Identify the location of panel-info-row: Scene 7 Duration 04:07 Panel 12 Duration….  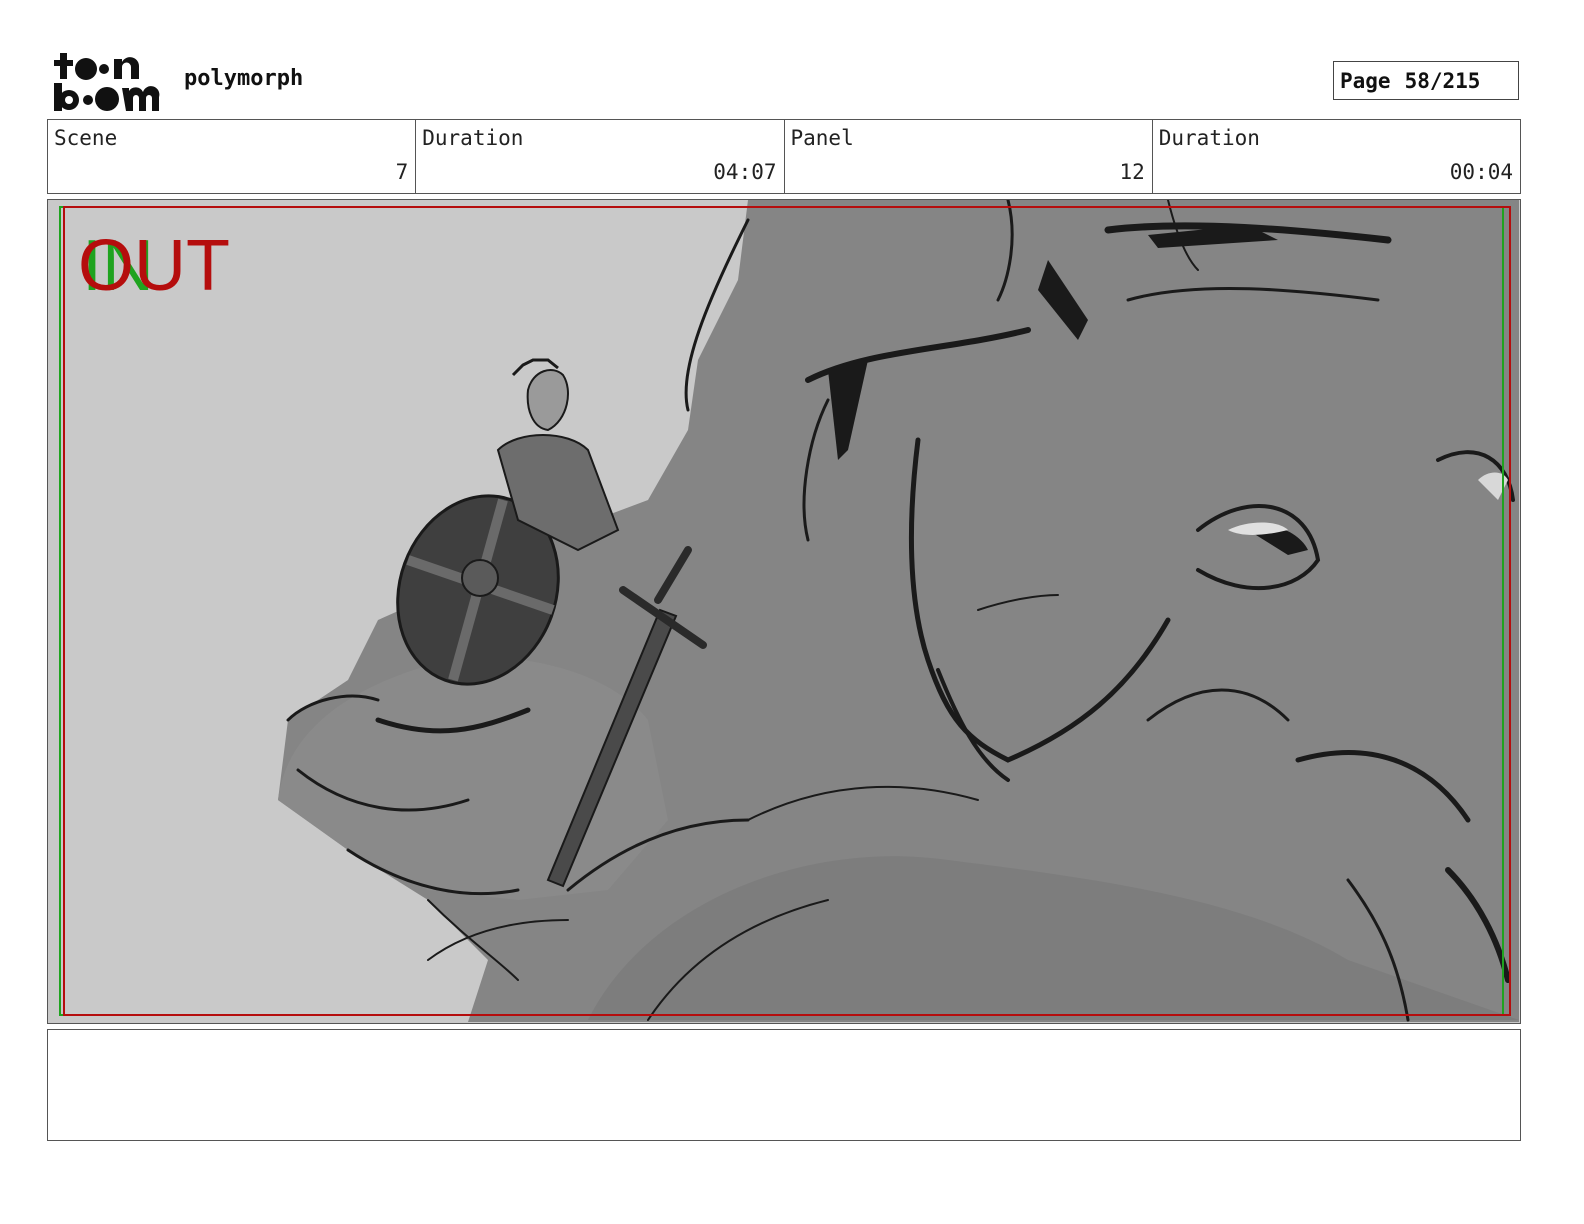
(784, 156).